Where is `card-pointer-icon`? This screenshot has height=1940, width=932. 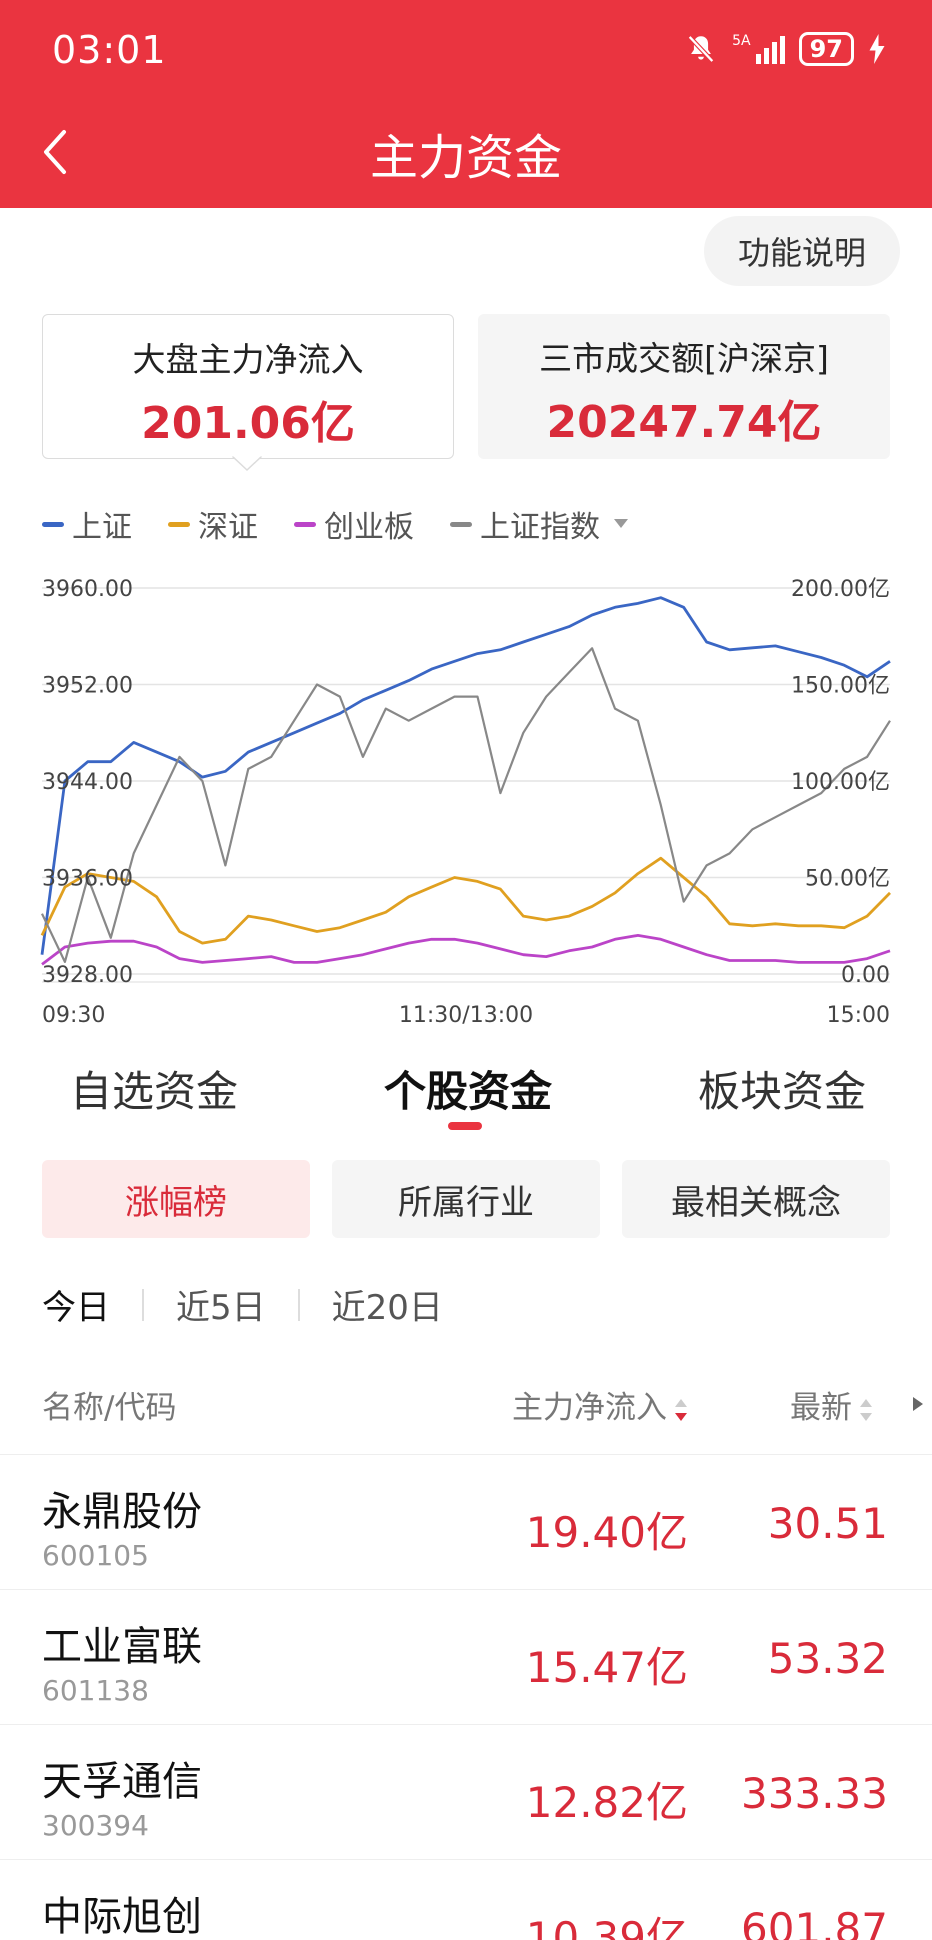
card-pointer-icon is located at coordinates (247, 464).